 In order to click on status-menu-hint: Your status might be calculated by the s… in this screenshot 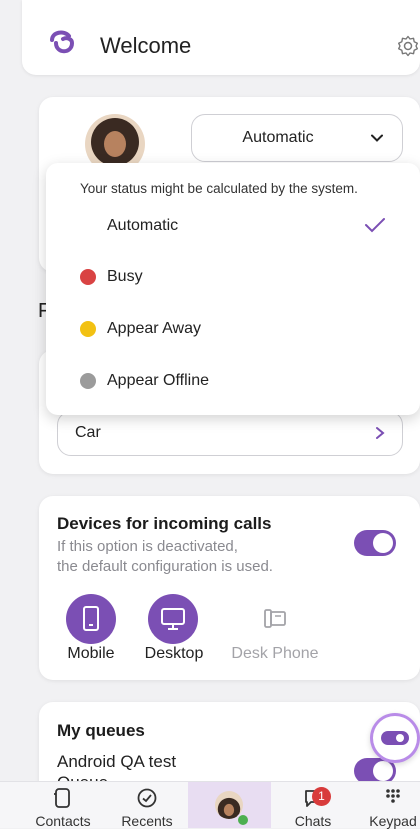, I will do `click(219, 188)`.